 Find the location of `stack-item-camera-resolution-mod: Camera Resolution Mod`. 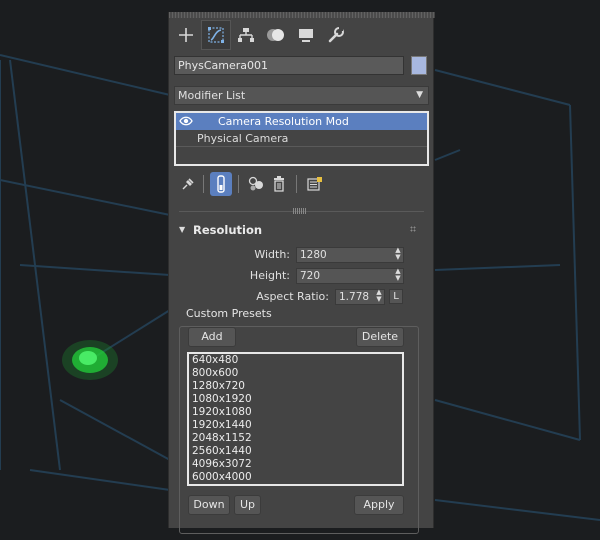

stack-item-camera-resolution-mod: Camera Resolution Mod is located at coordinates (301, 121).